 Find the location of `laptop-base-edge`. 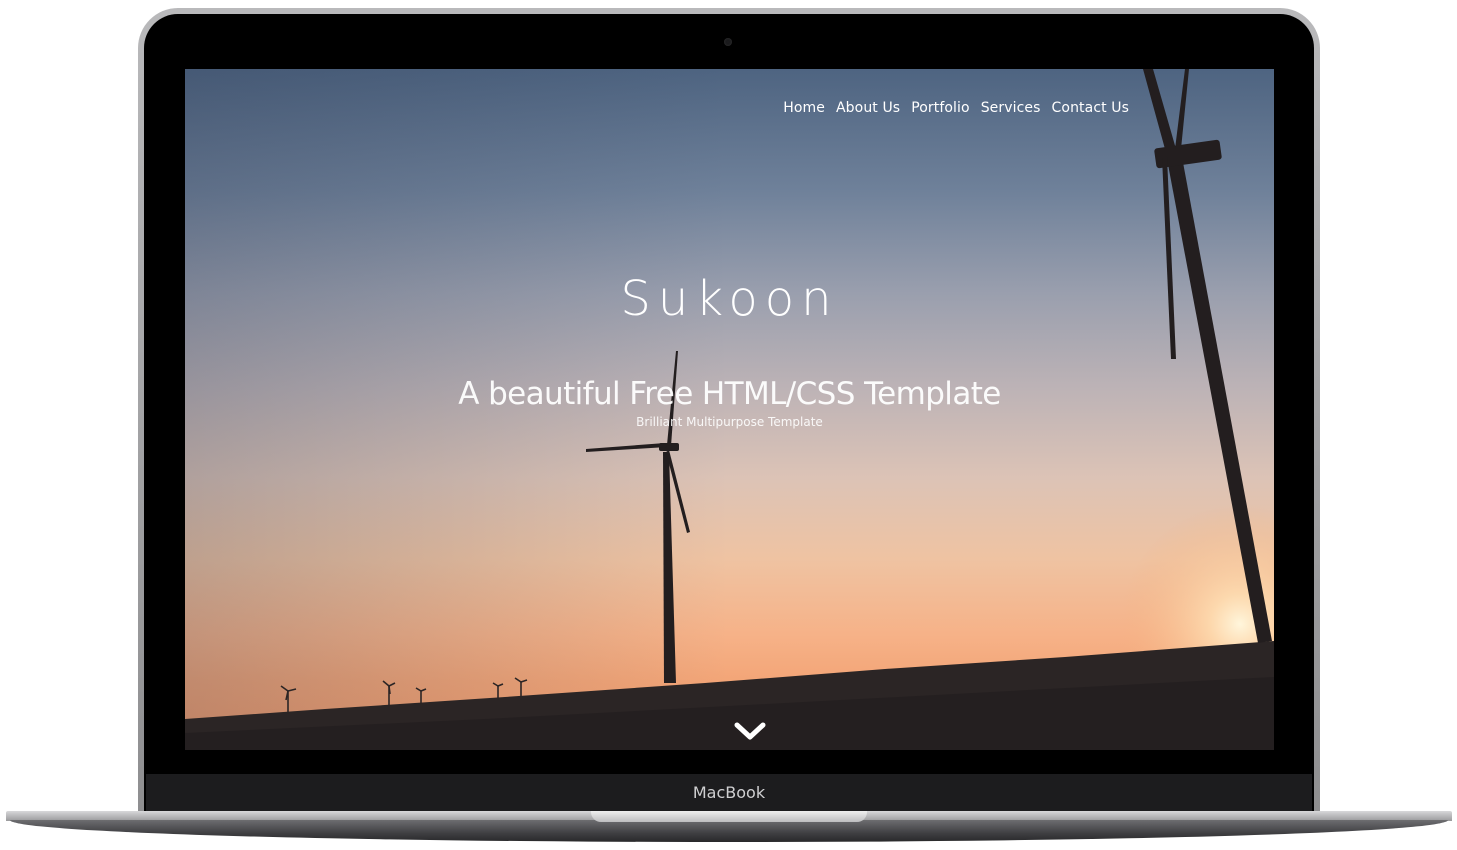

laptop-base-edge is located at coordinates (729, 831).